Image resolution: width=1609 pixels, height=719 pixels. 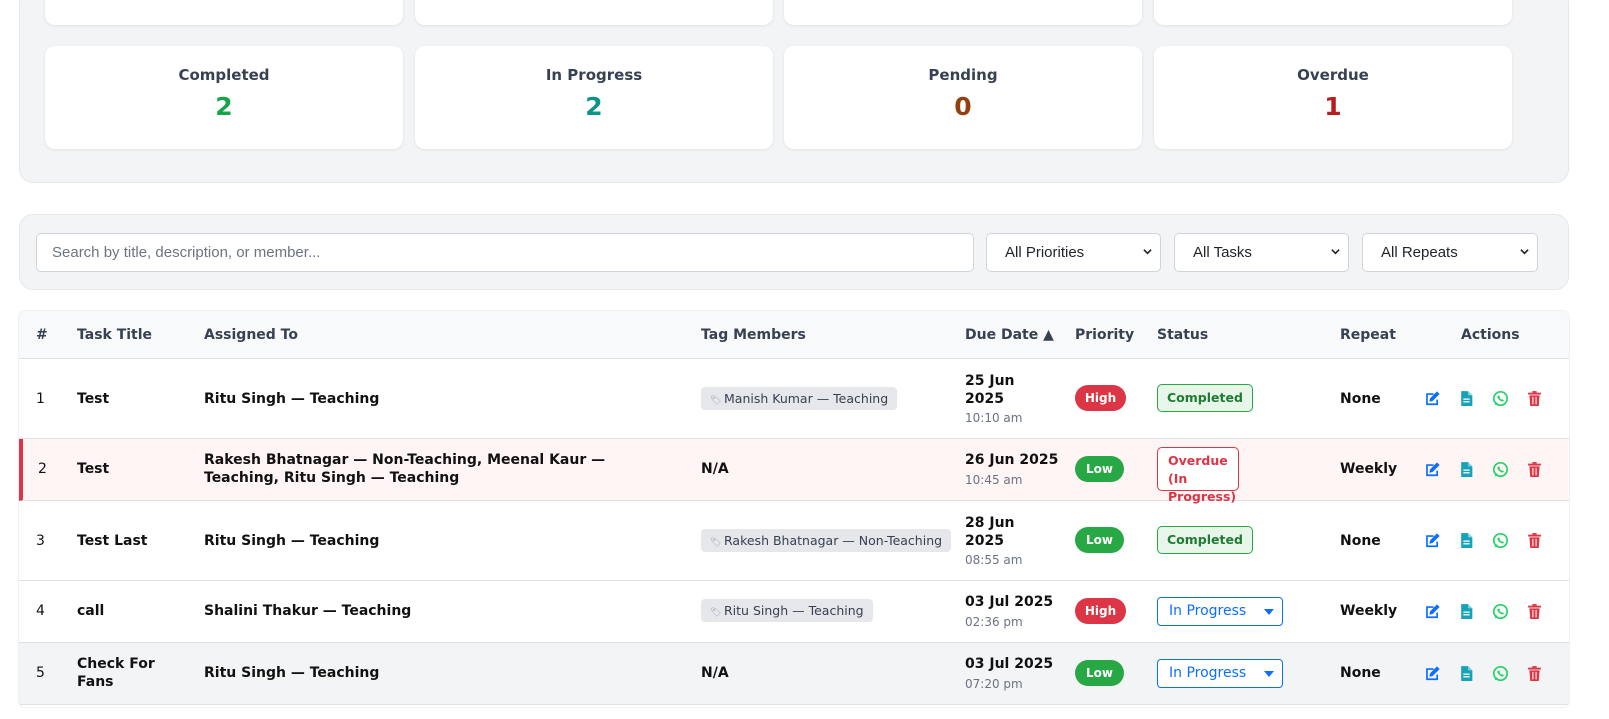 I want to click on due-time: 08:55 am, so click(x=994, y=560).